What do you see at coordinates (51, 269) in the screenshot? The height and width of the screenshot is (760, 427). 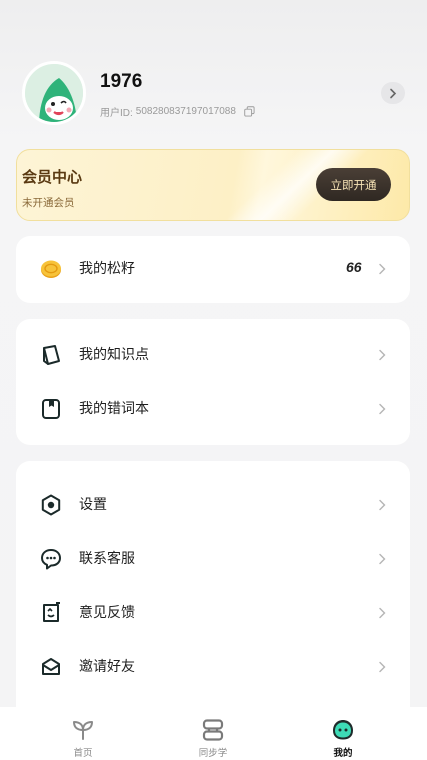 I see `coin-icon` at bounding box center [51, 269].